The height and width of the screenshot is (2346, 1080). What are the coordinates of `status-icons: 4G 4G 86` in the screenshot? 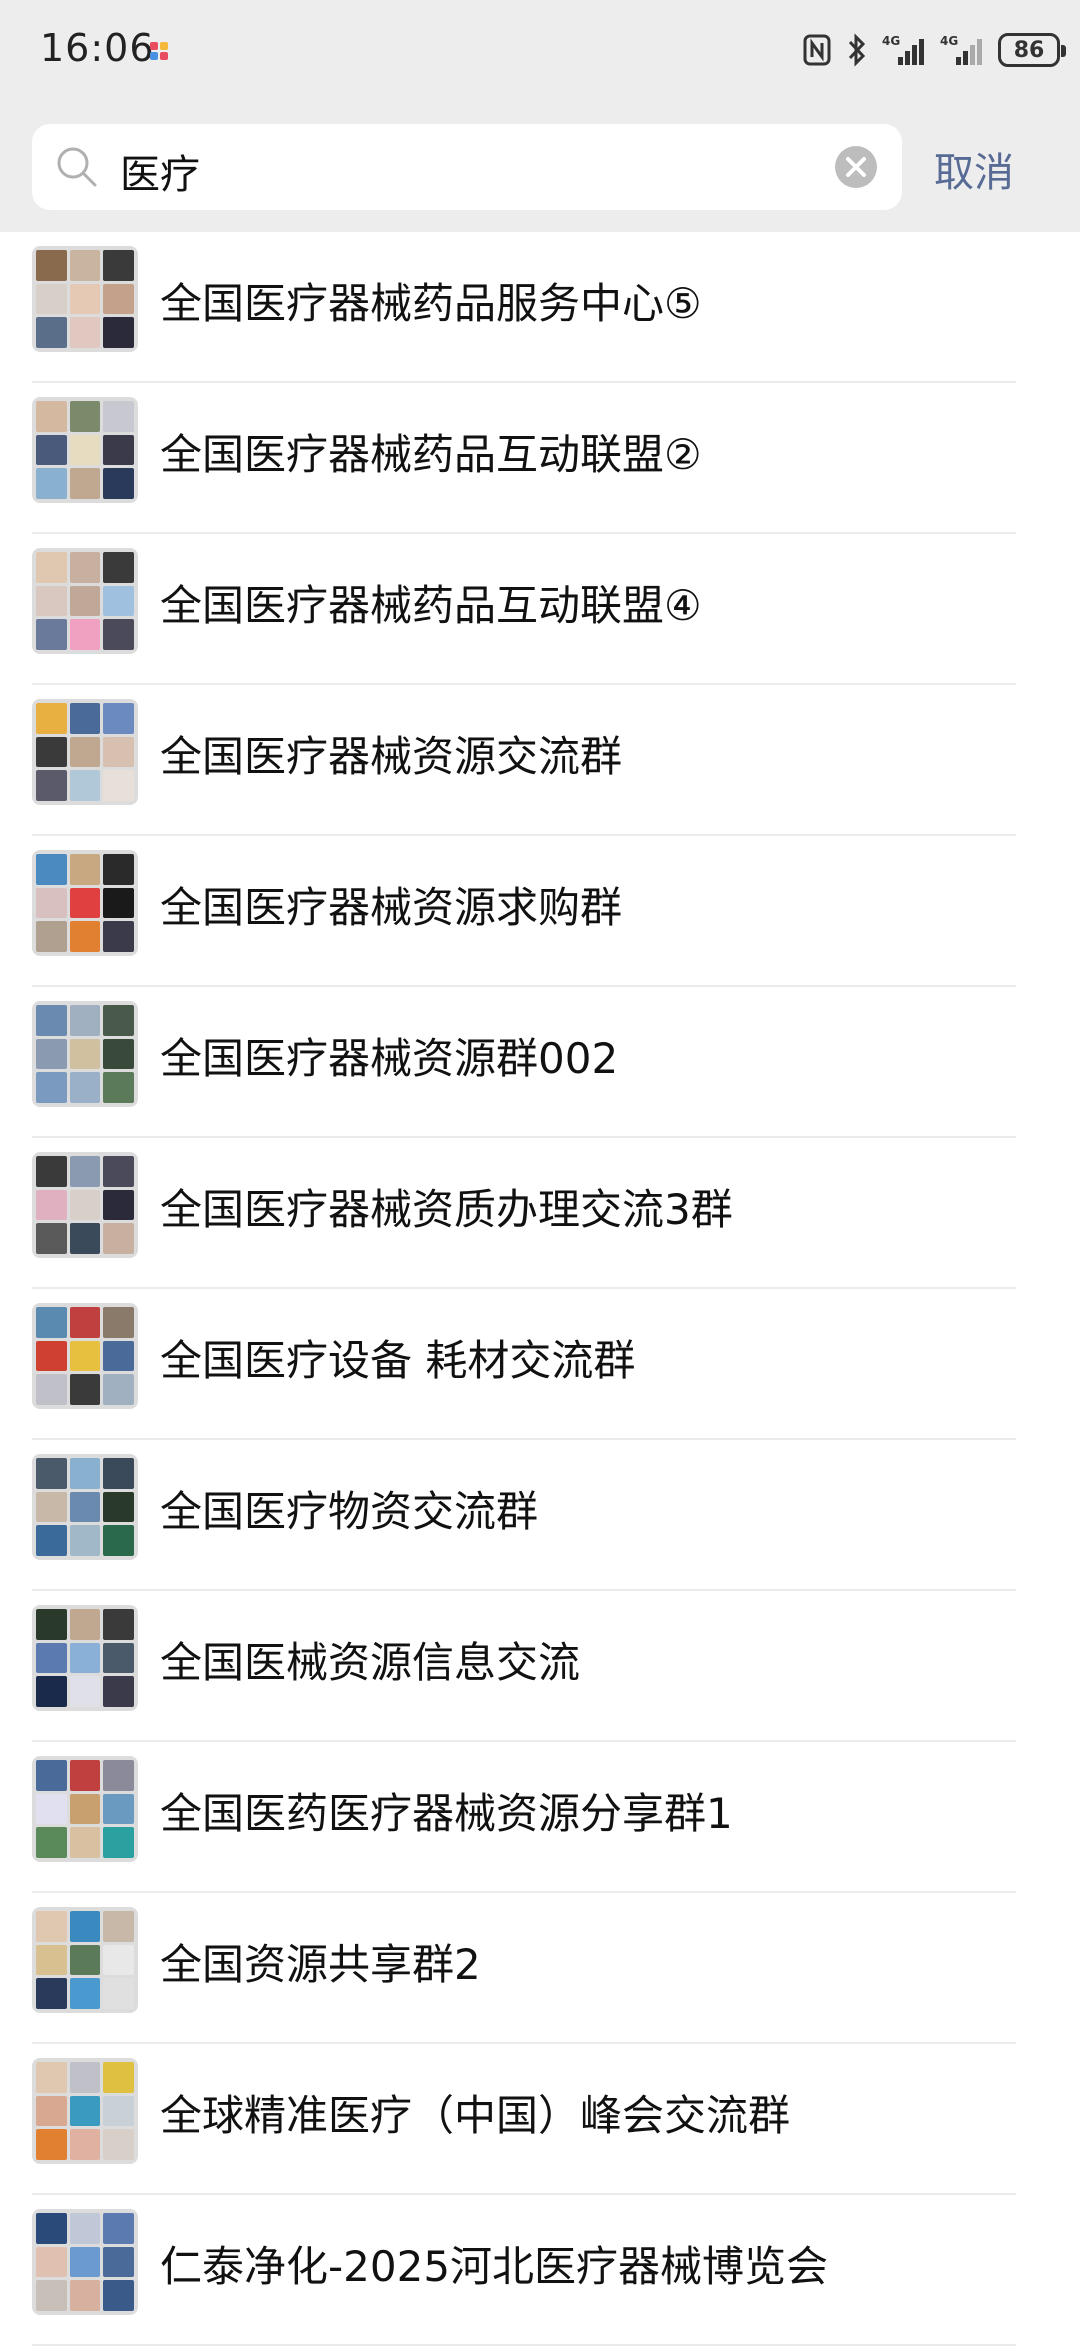 It's located at (934, 50).